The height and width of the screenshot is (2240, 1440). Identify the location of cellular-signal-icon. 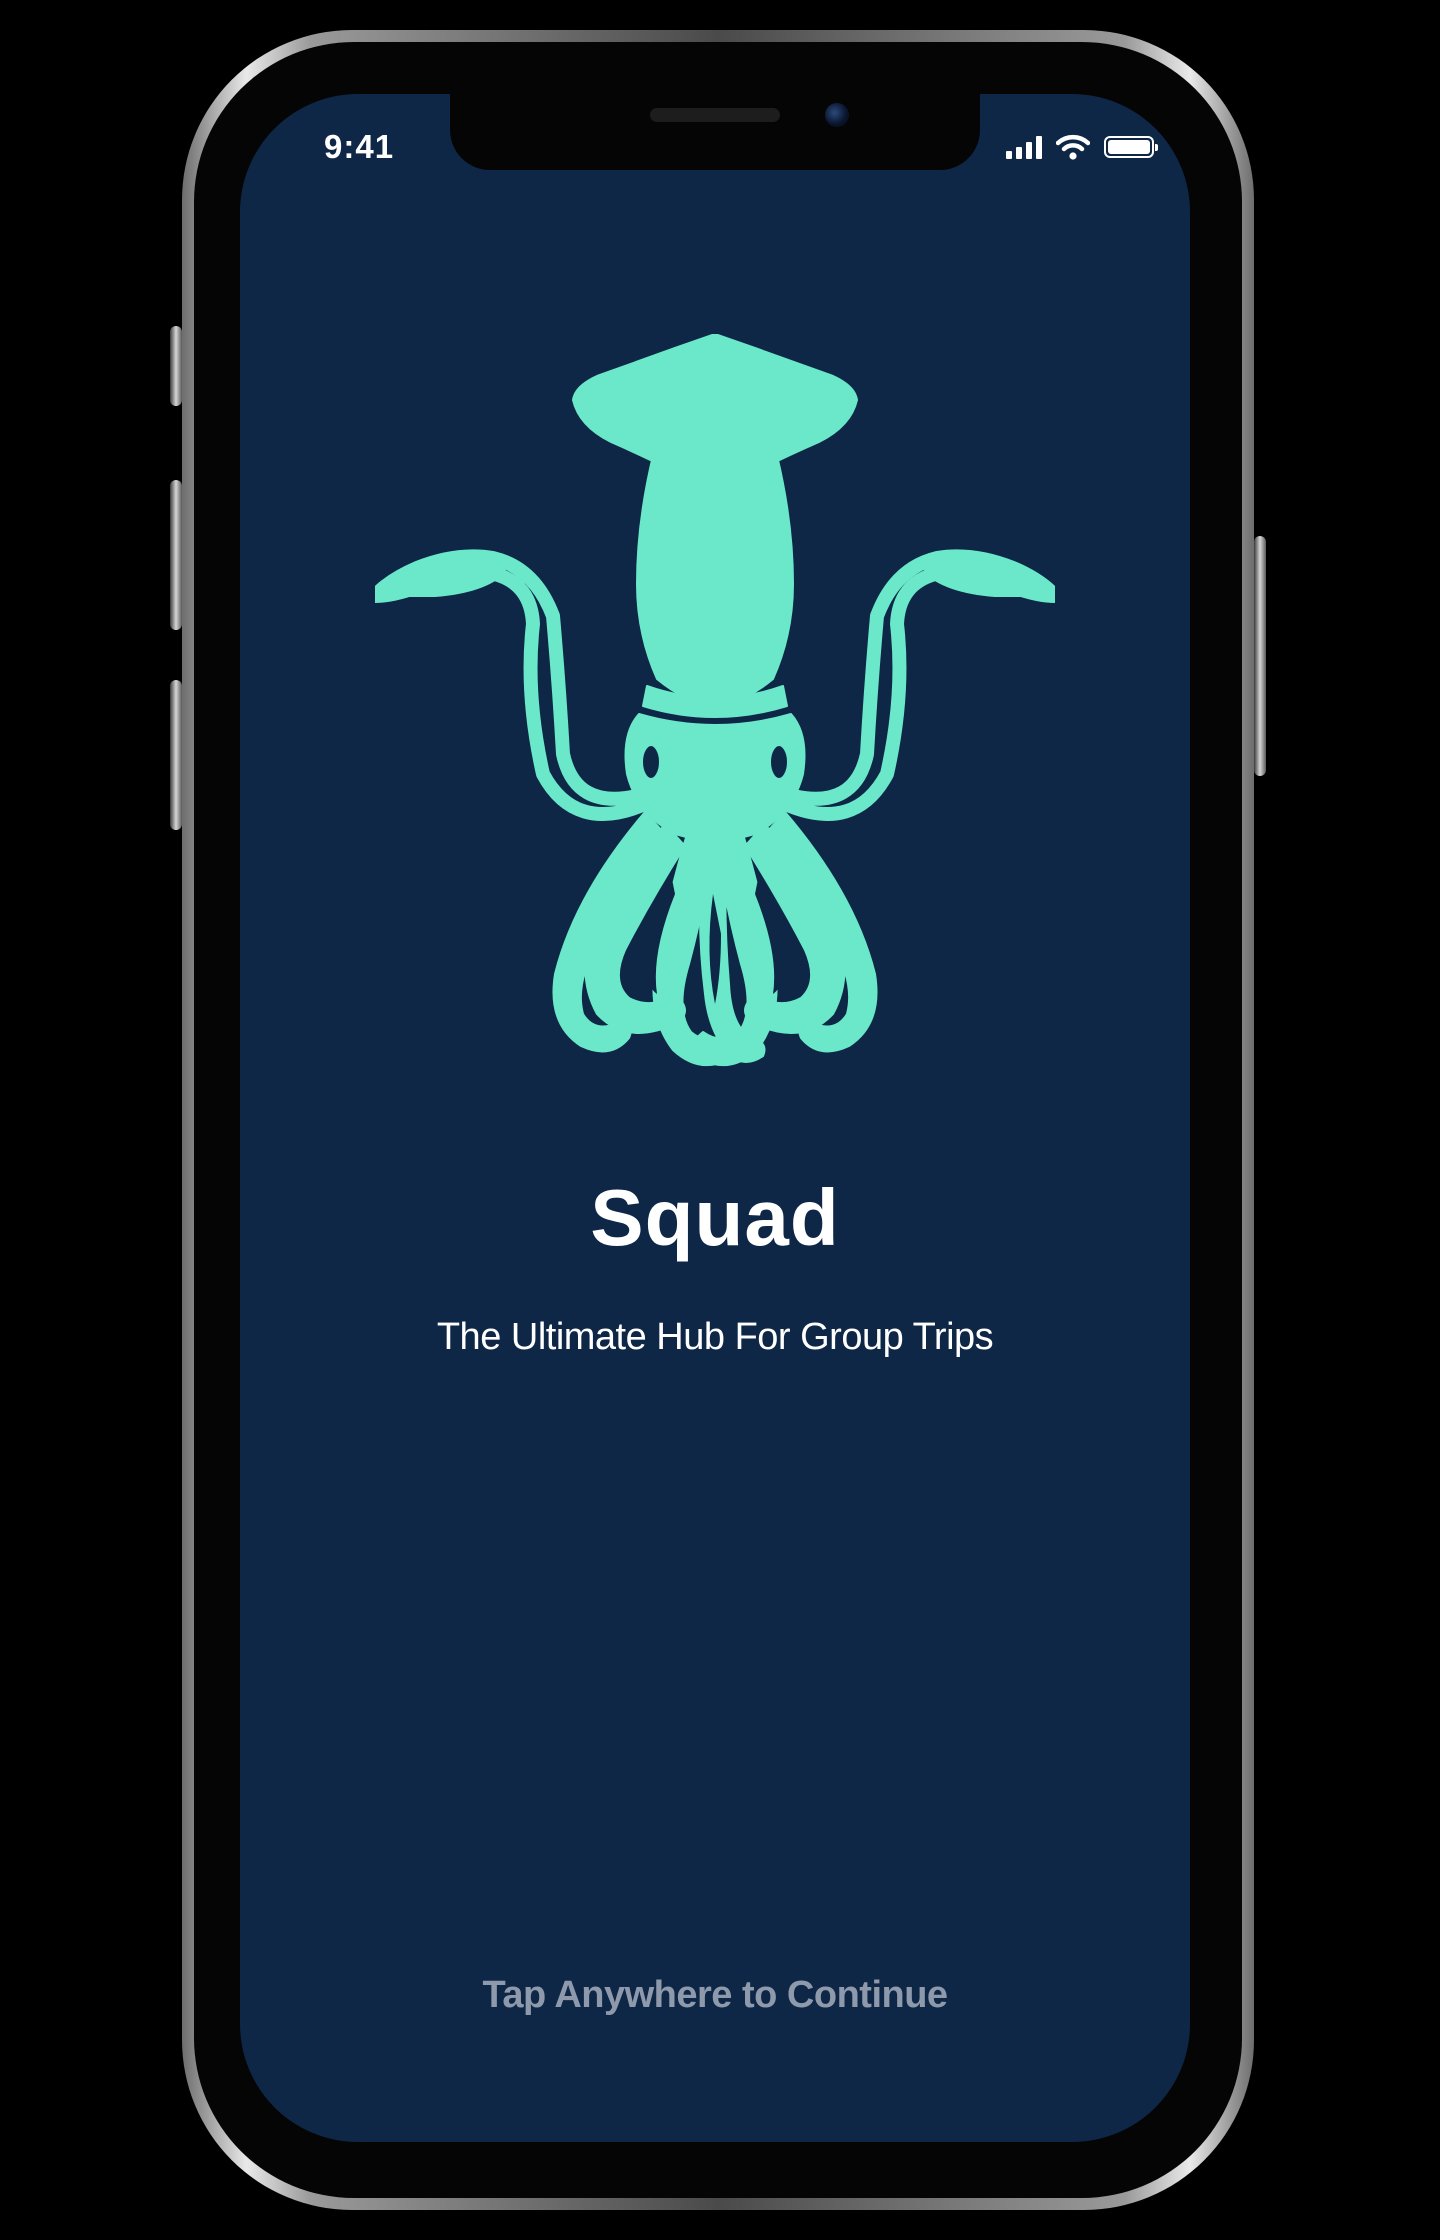
(1024, 147).